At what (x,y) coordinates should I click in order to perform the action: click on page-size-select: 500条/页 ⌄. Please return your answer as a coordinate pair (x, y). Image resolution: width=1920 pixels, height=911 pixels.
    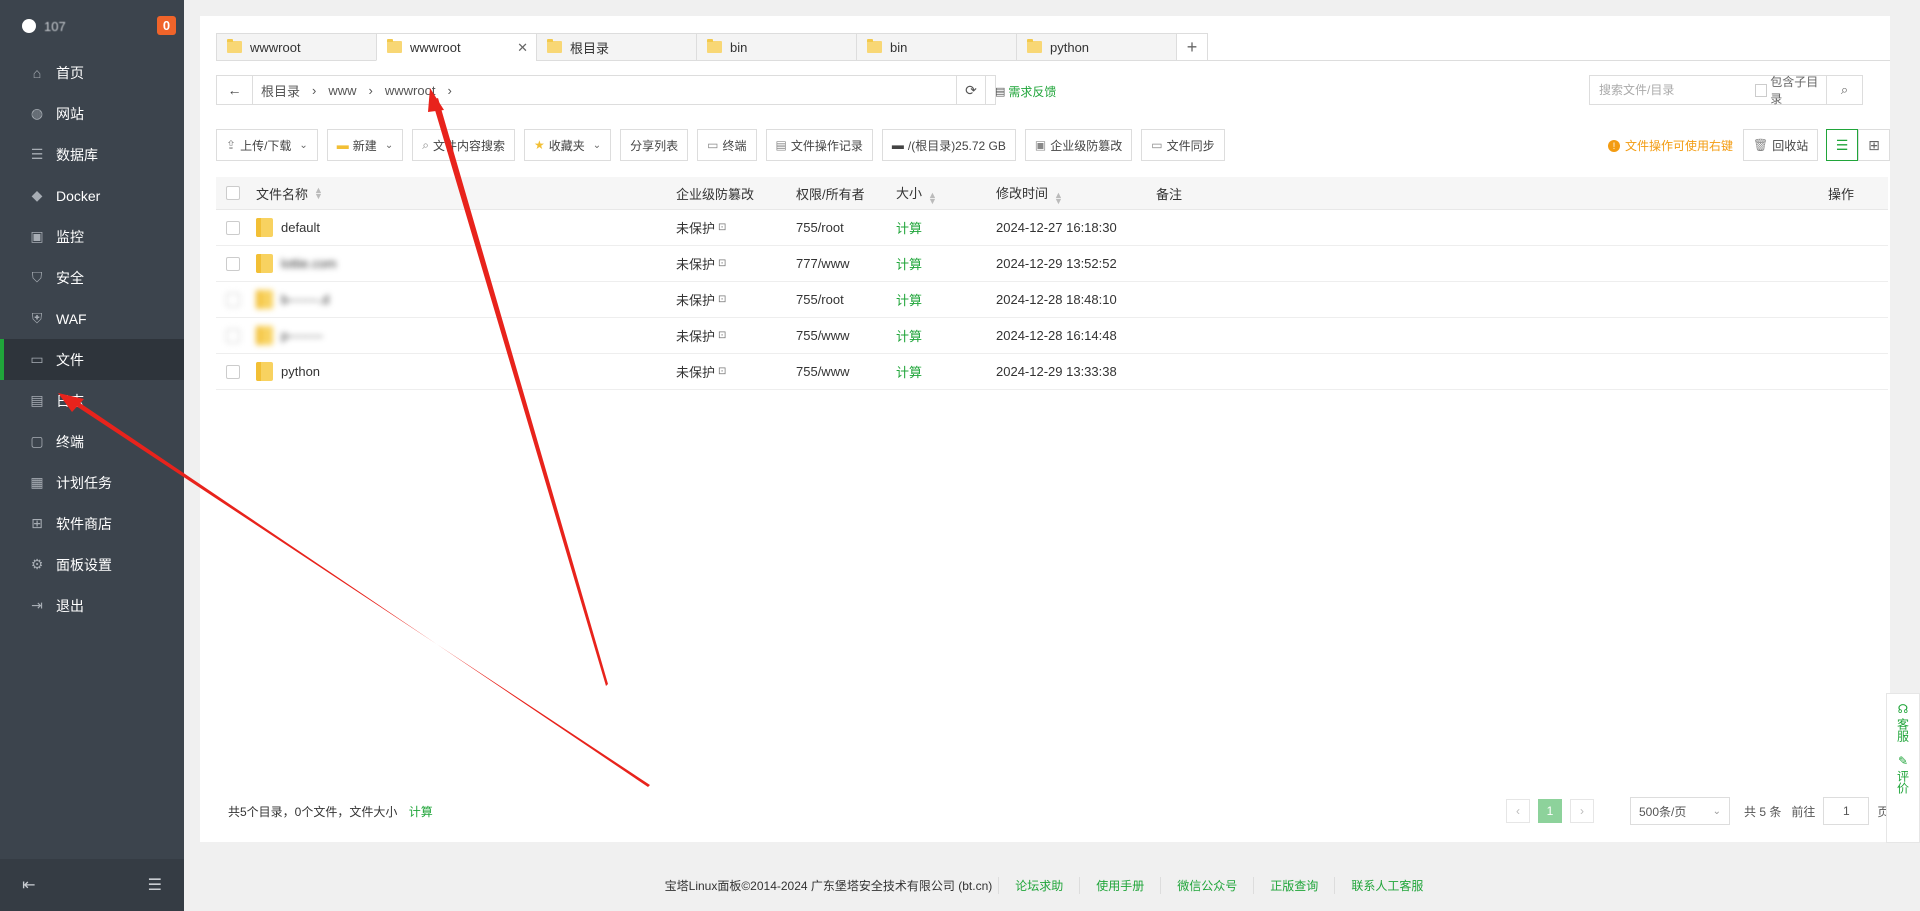
    Looking at the image, I should click on (1680, 811).